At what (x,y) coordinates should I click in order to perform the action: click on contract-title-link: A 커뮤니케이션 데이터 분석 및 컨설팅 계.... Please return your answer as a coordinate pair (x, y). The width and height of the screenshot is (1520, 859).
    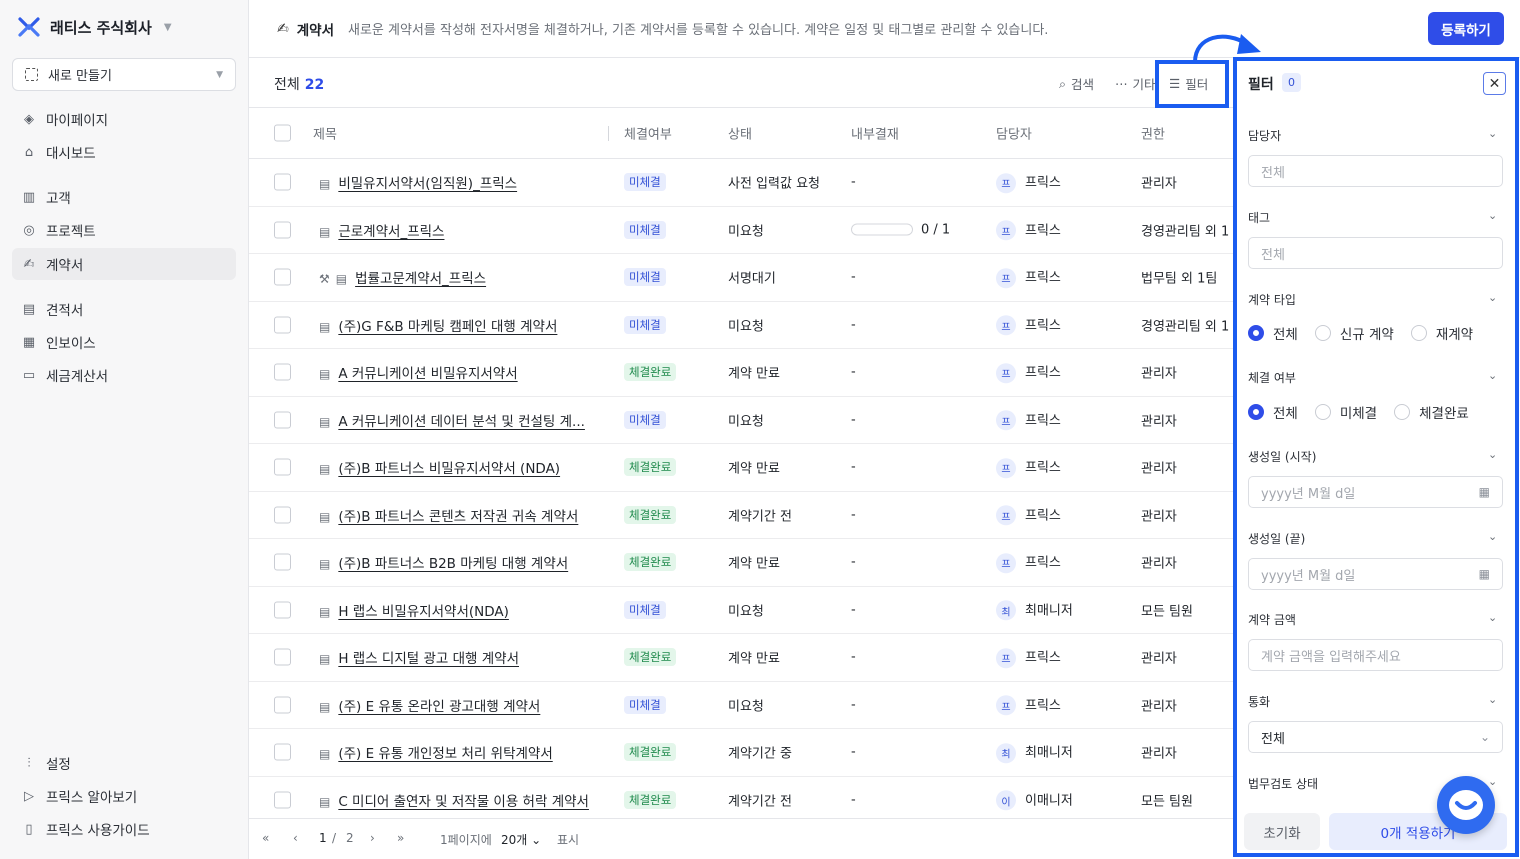
    Looking at the image, I should click on (461, 422).